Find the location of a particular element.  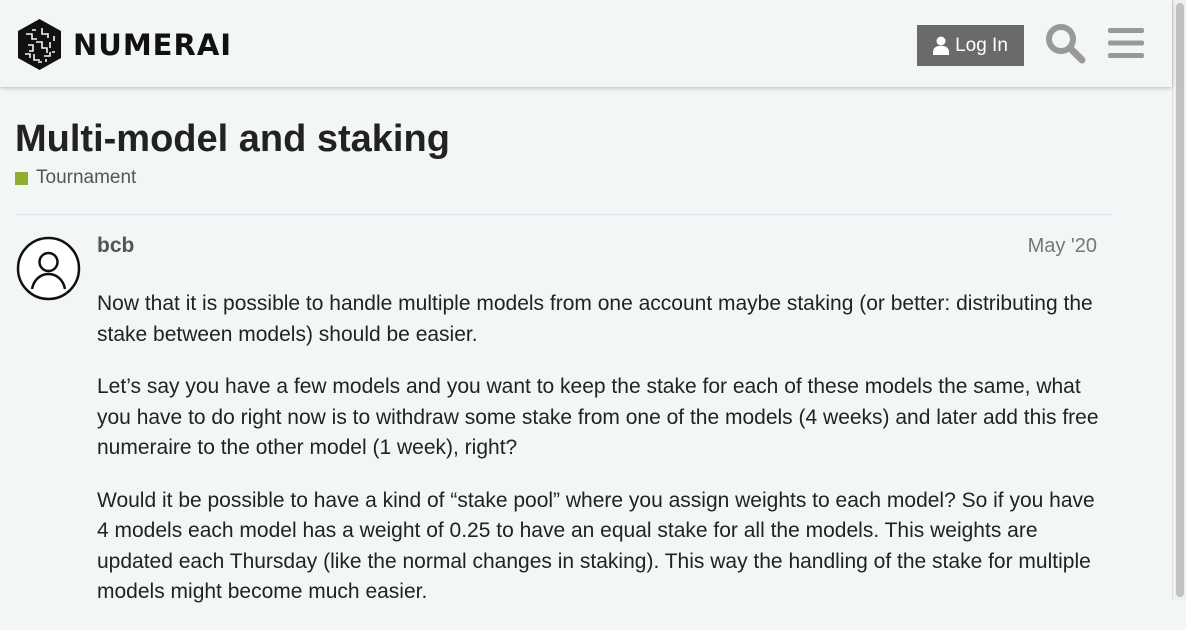

user-icon is located at coordinates (941, 45).